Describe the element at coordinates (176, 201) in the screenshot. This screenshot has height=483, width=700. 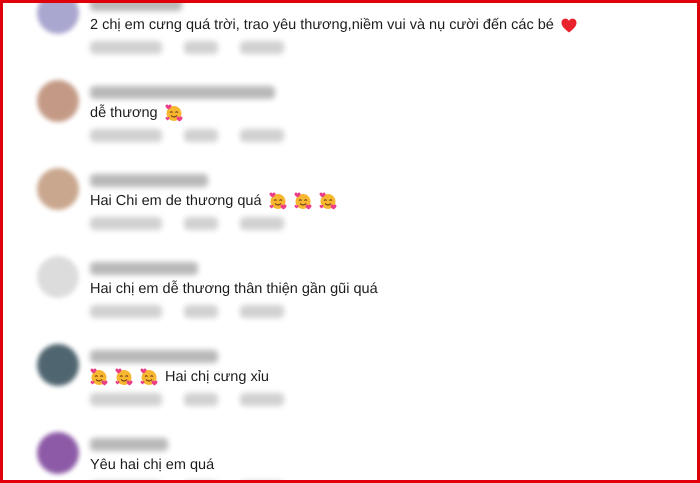
I see `comment-text: Hai Chi em de thương quá` at that location.